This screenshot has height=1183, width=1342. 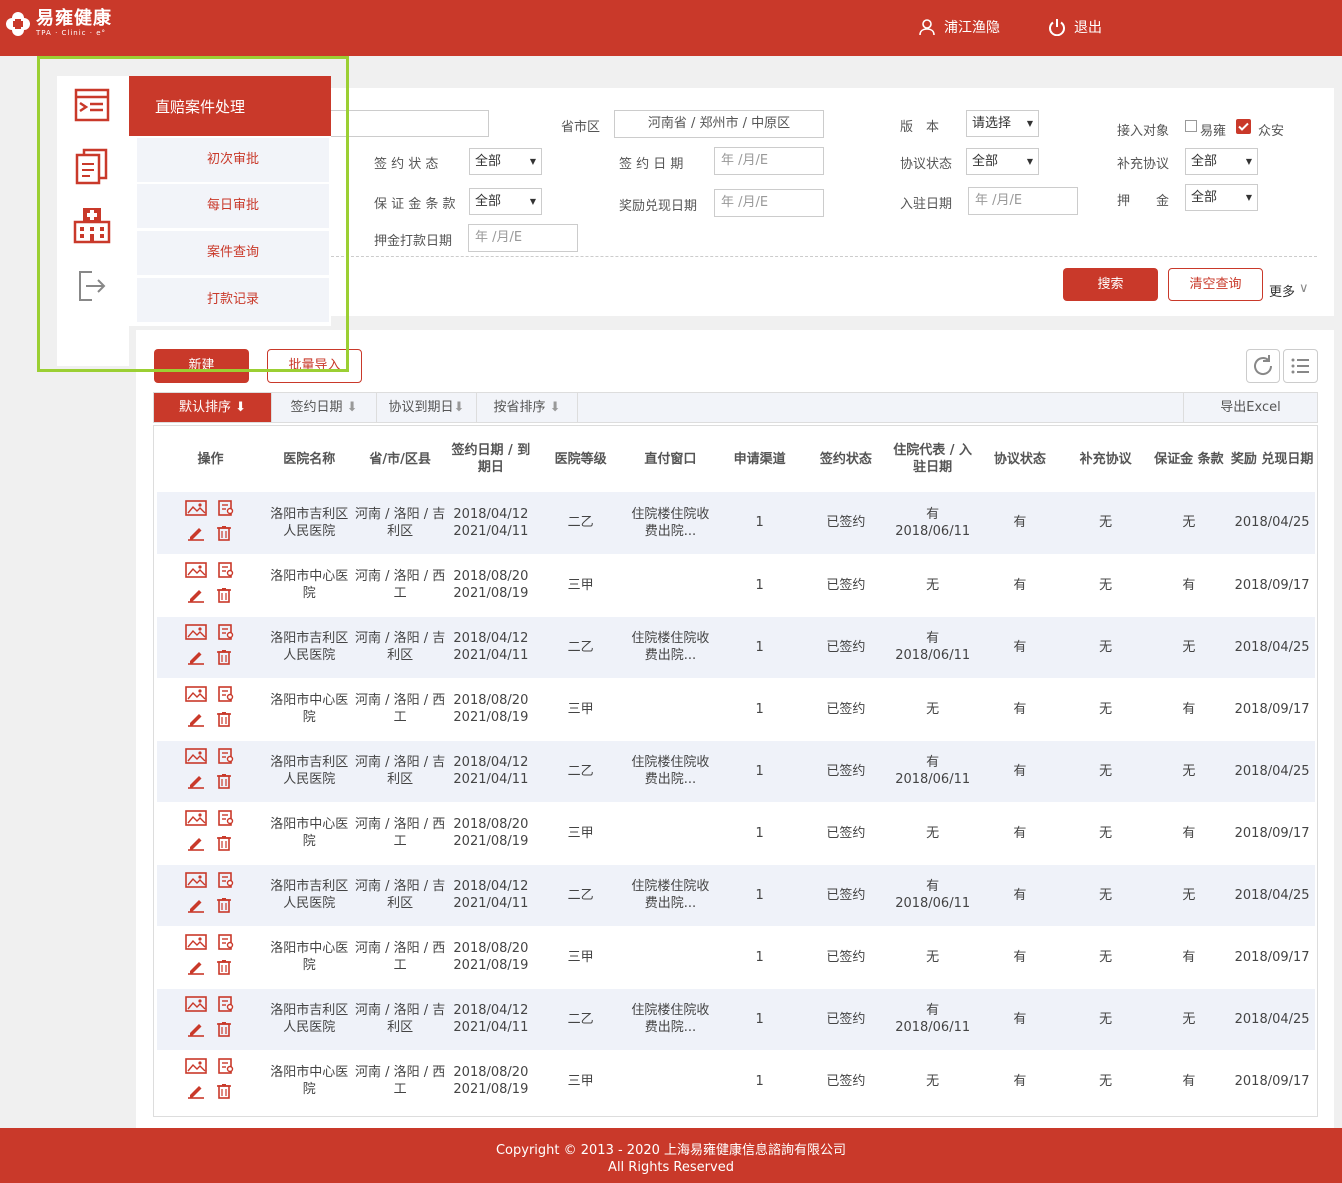 What do you see at coordinates (1191, 126) in the screenshot?
I see `access-yiyong-checkbox` at bounding box center [1191, 126].